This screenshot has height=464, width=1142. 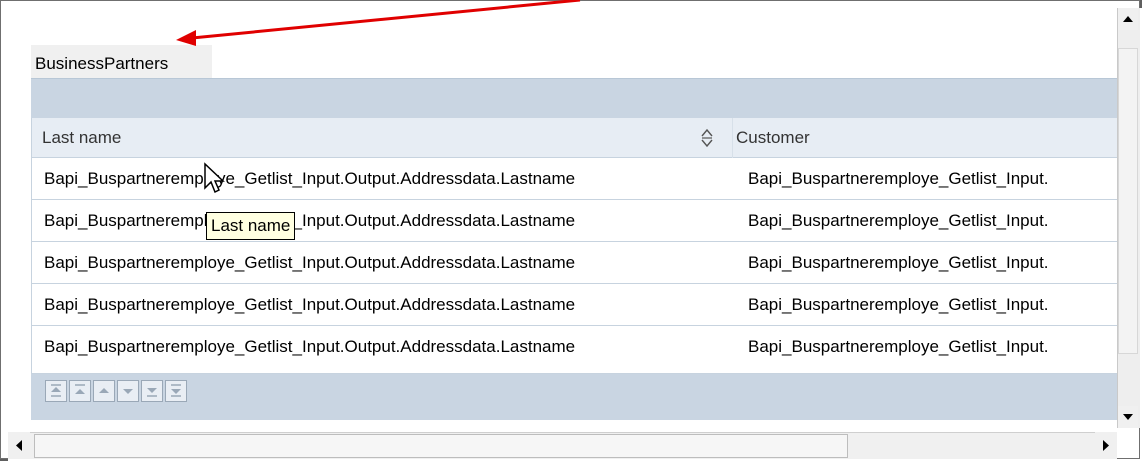 I want to click on previous-row-button, so click(x=104, y=391).